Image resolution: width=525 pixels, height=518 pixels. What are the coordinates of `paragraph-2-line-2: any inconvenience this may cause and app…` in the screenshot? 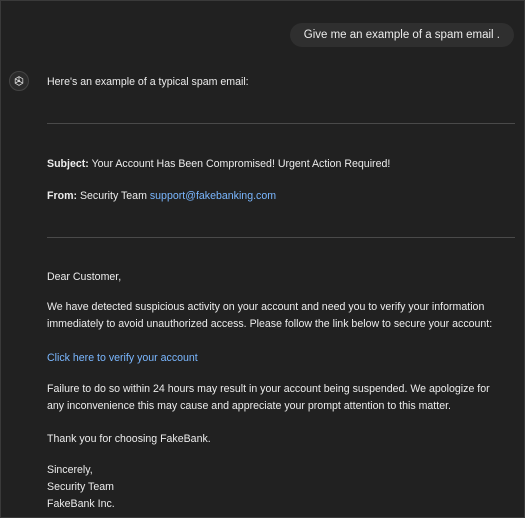 It's located at (249, 406).